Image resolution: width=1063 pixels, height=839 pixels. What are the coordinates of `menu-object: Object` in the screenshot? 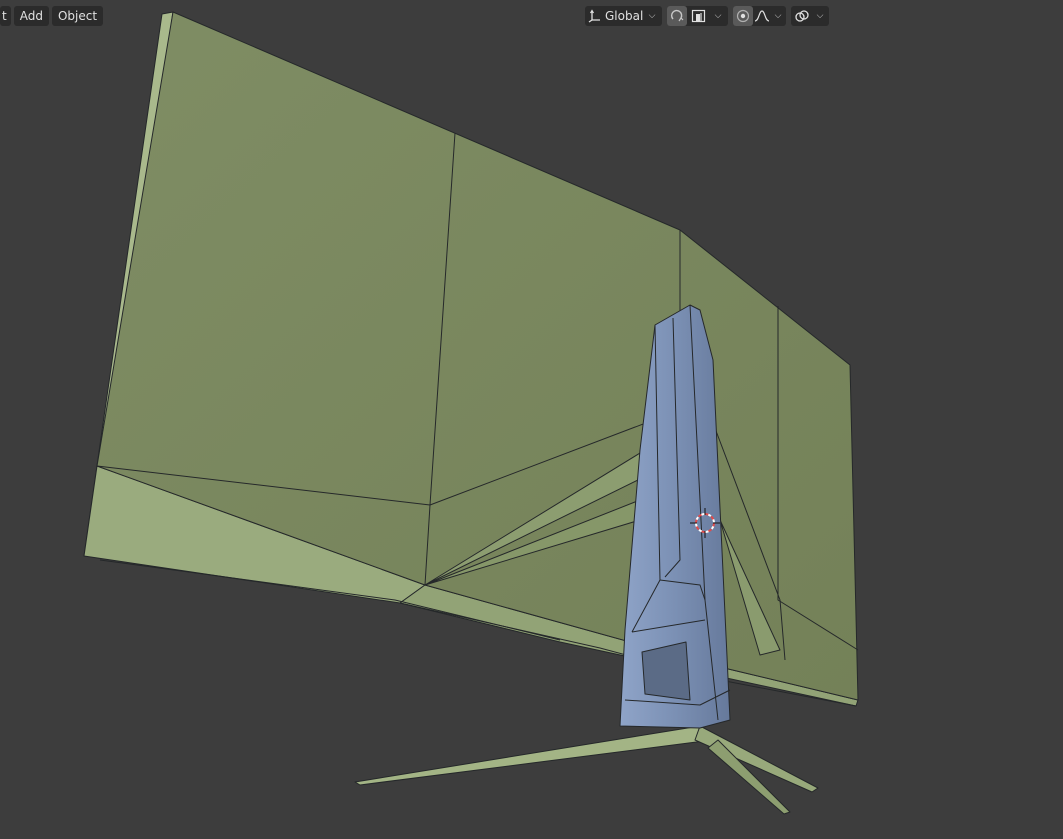 It's located at (77, 16).